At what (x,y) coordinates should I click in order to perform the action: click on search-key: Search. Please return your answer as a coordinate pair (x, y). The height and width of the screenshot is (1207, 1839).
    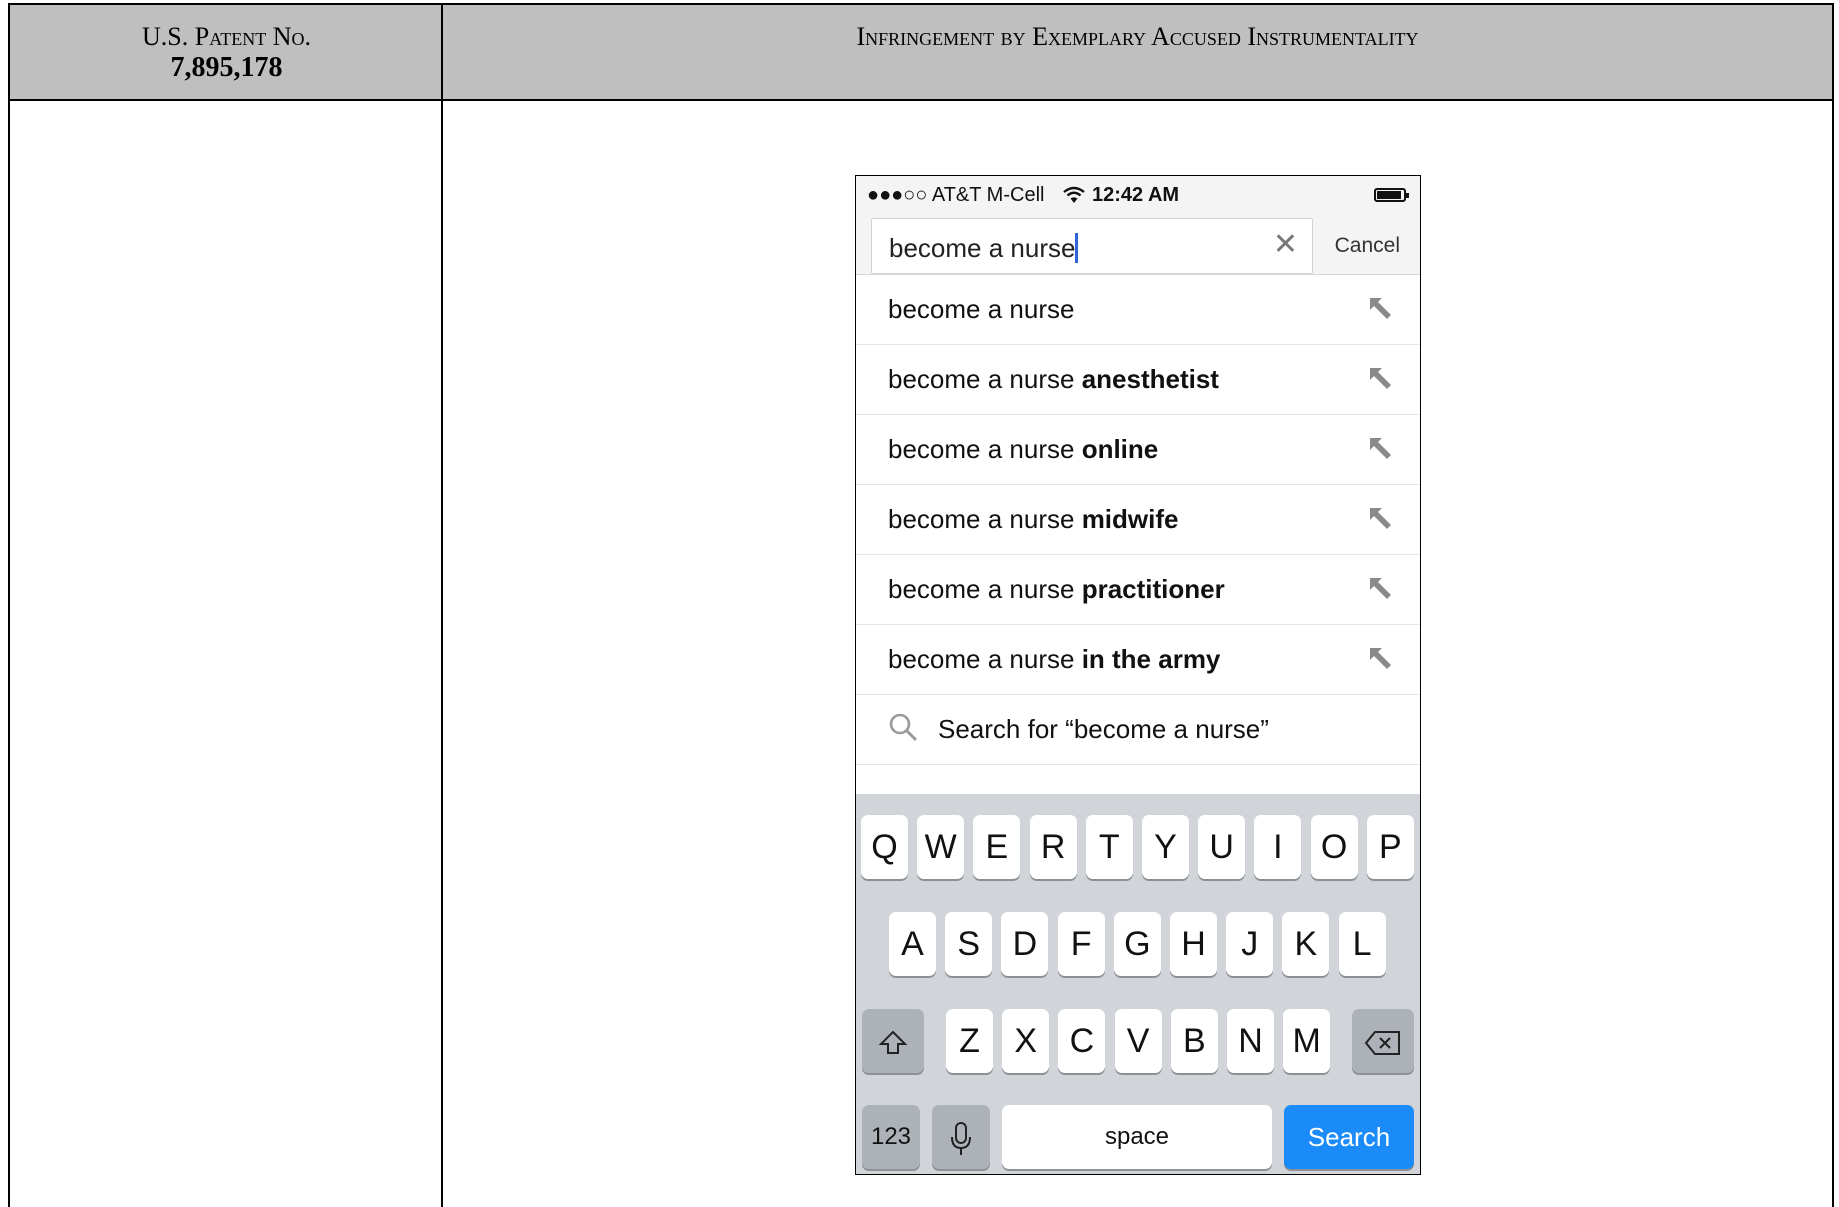
    Looking at the image, I should click on (1349, 1137).